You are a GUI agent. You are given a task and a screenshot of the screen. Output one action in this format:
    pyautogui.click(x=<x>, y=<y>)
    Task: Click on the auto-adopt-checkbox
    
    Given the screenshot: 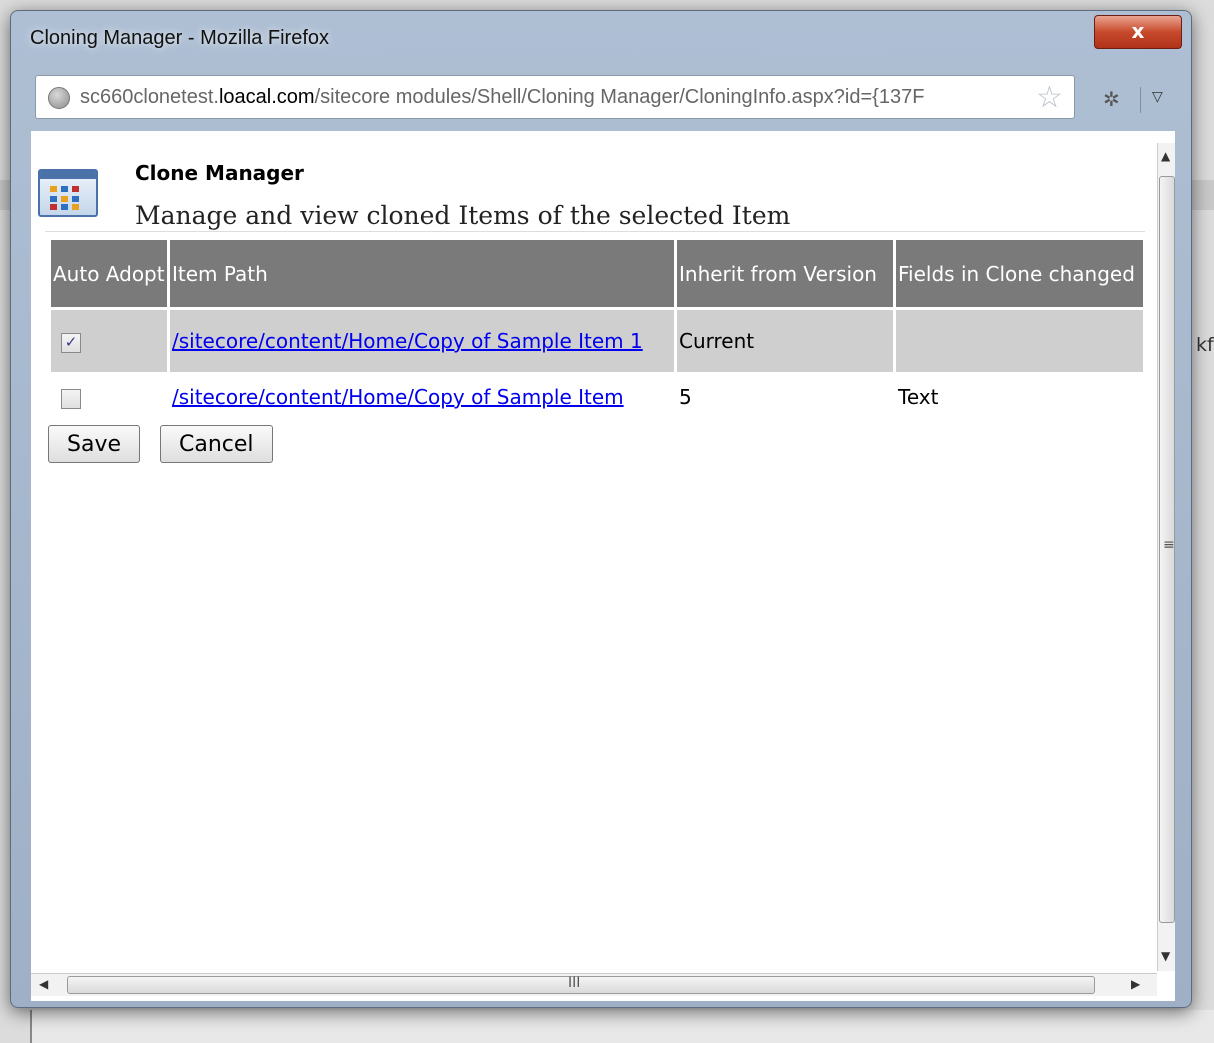 What is the action you would take?
    pyautogui.click(x=71, y=398)
    